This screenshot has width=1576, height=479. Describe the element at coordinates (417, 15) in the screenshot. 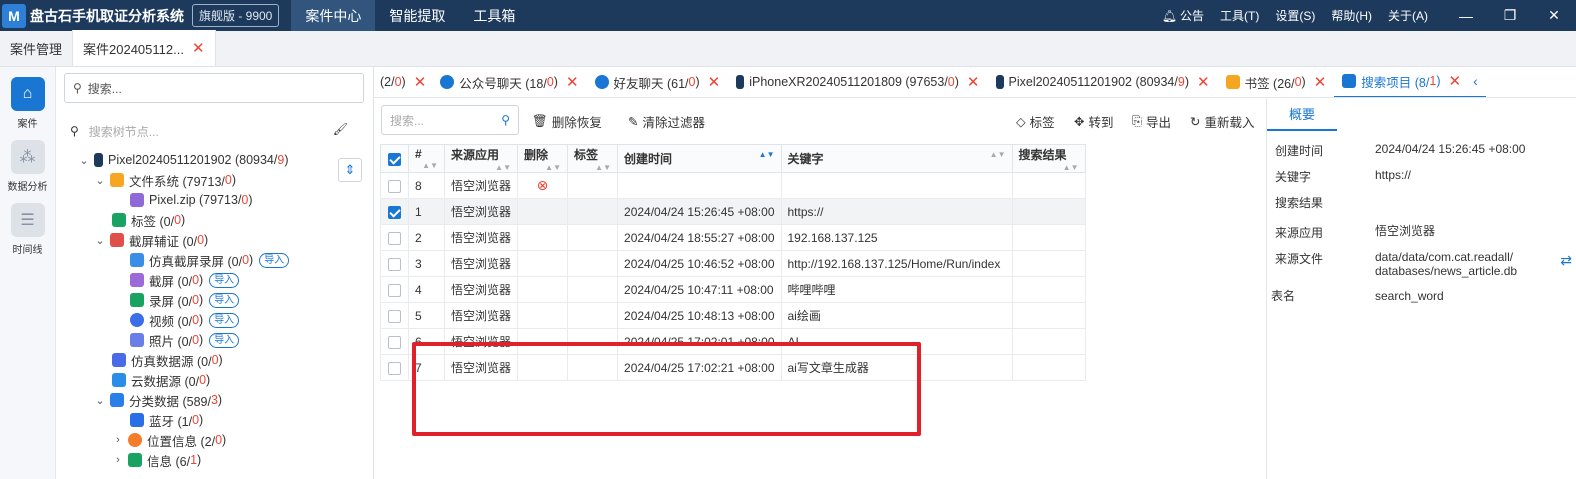

I see `nav-smart-extract: 智能提取` at that location.